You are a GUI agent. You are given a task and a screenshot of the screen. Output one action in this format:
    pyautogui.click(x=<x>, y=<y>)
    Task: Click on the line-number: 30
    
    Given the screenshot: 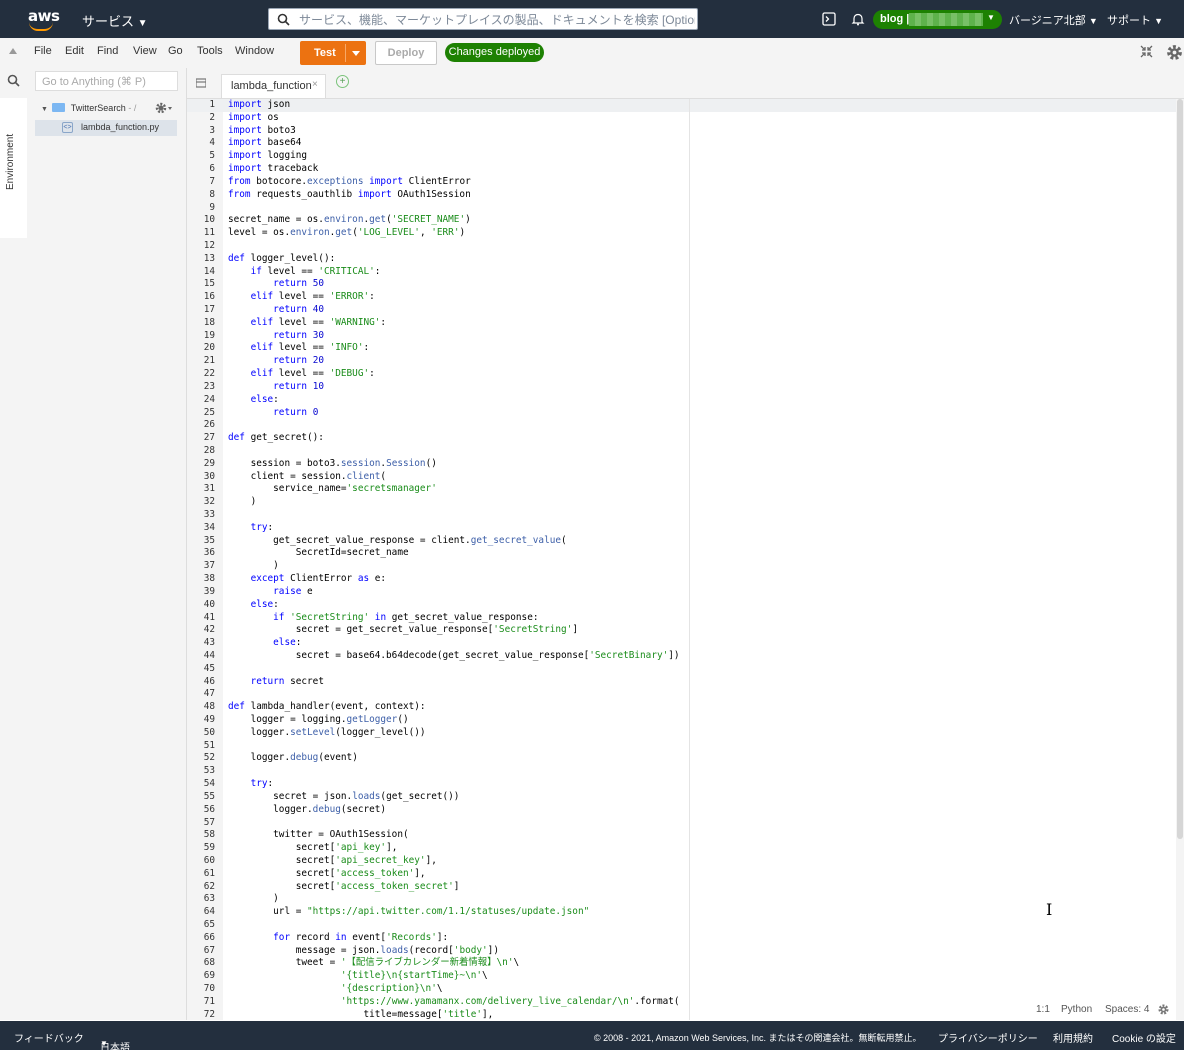 What is the action you would take?
    pyautogui.click(x=209, y=476)
    